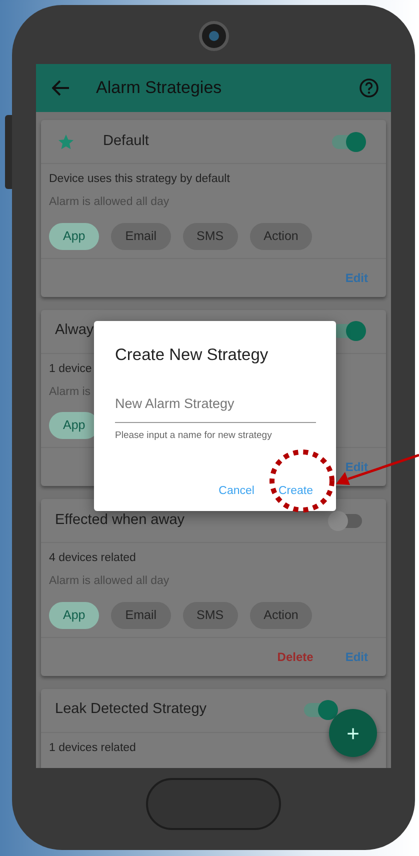 The height and width of the screenshot is (856, 419). Describe the element at coordinates (295, 491) in the screenshot. I see `dialog-button: Create` at that location.